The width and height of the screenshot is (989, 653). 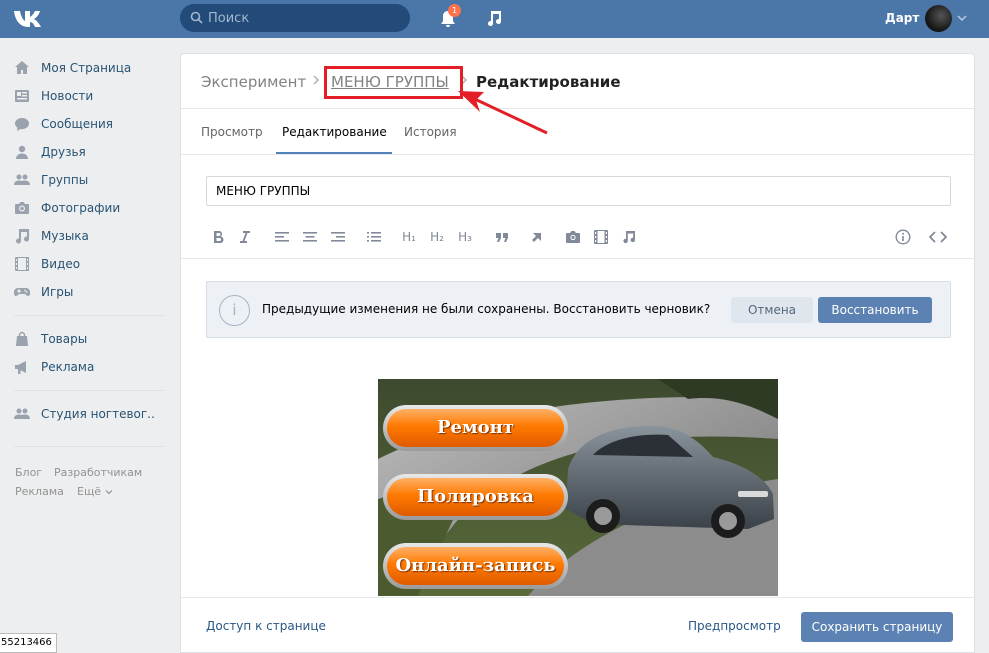 I want to click on video-button, so click(x=601, y=237).